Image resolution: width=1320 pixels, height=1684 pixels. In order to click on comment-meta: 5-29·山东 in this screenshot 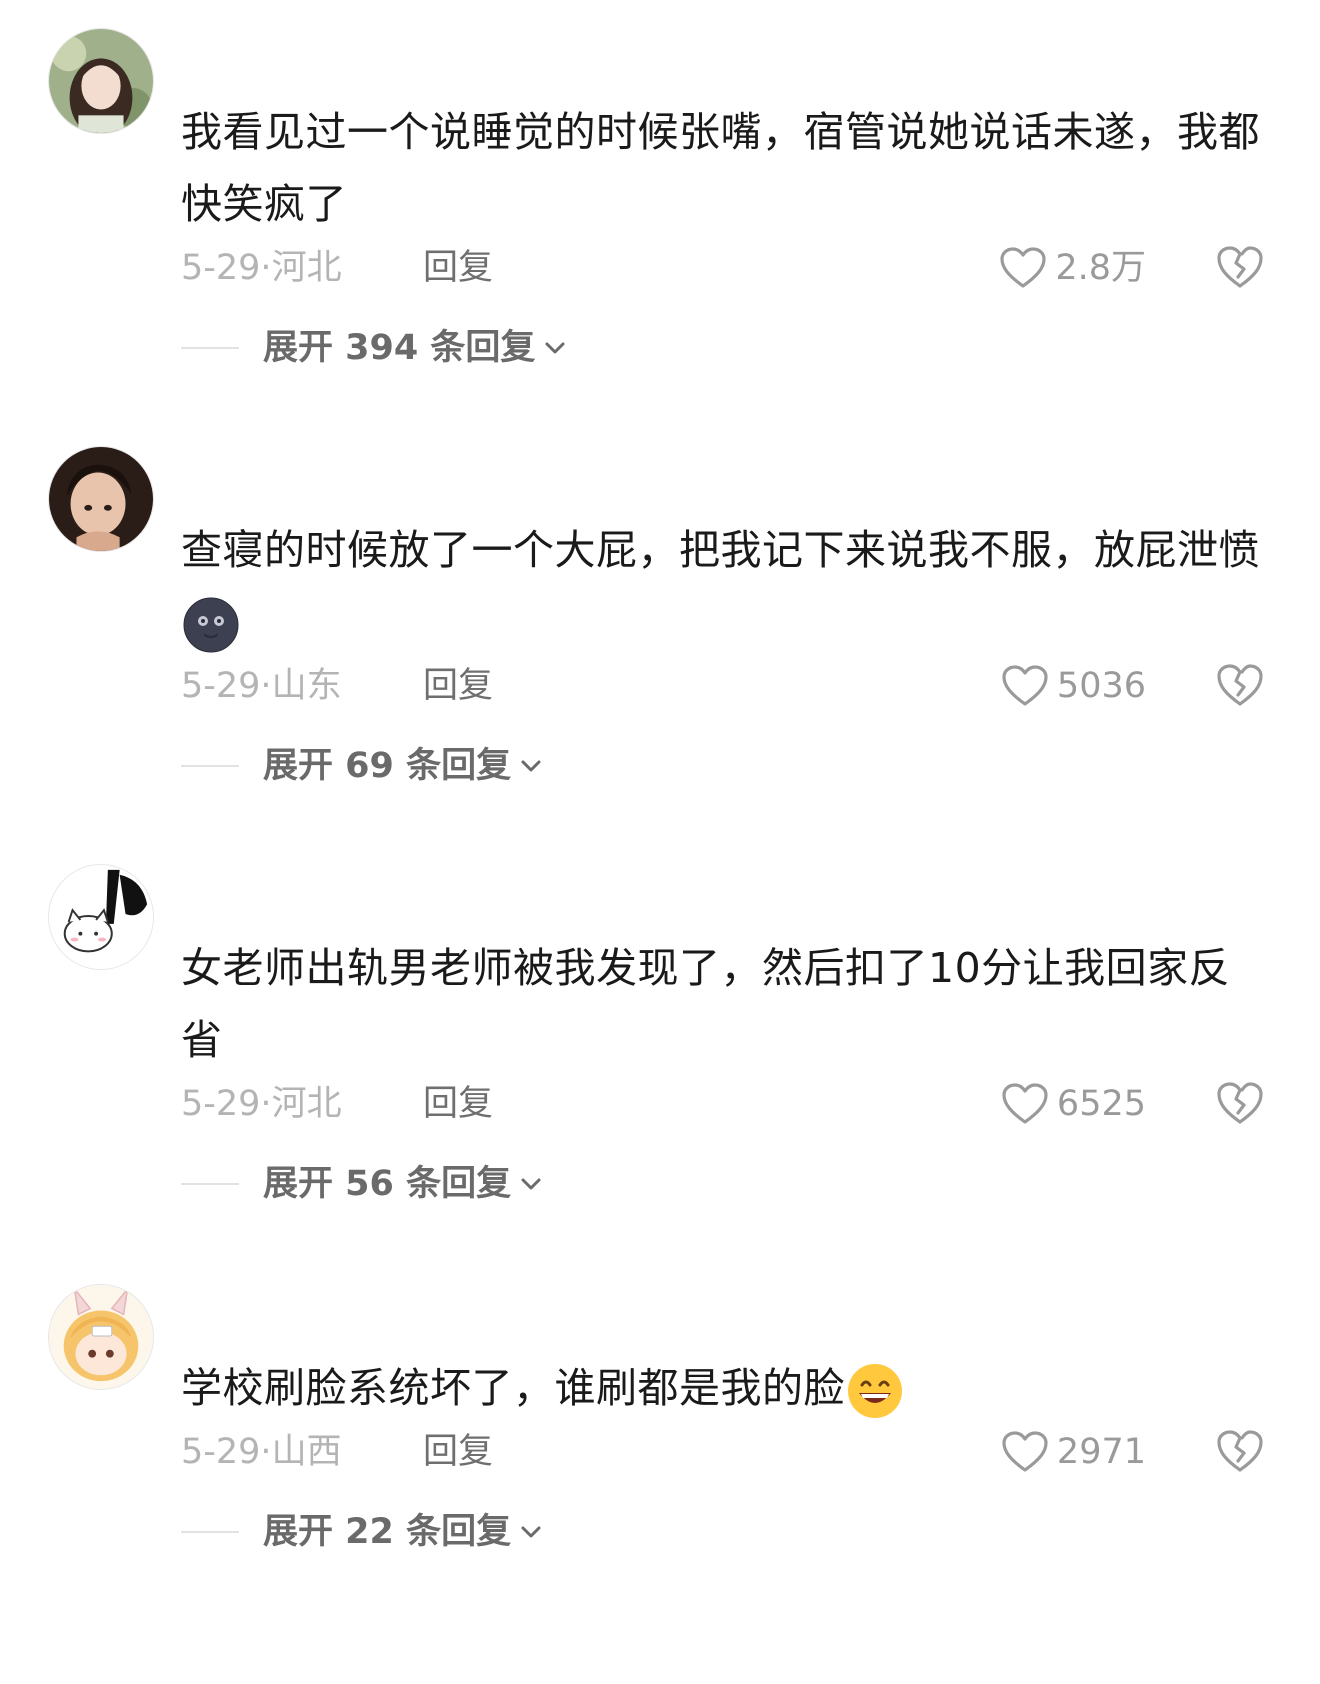, I will do `click(261, 686)`.